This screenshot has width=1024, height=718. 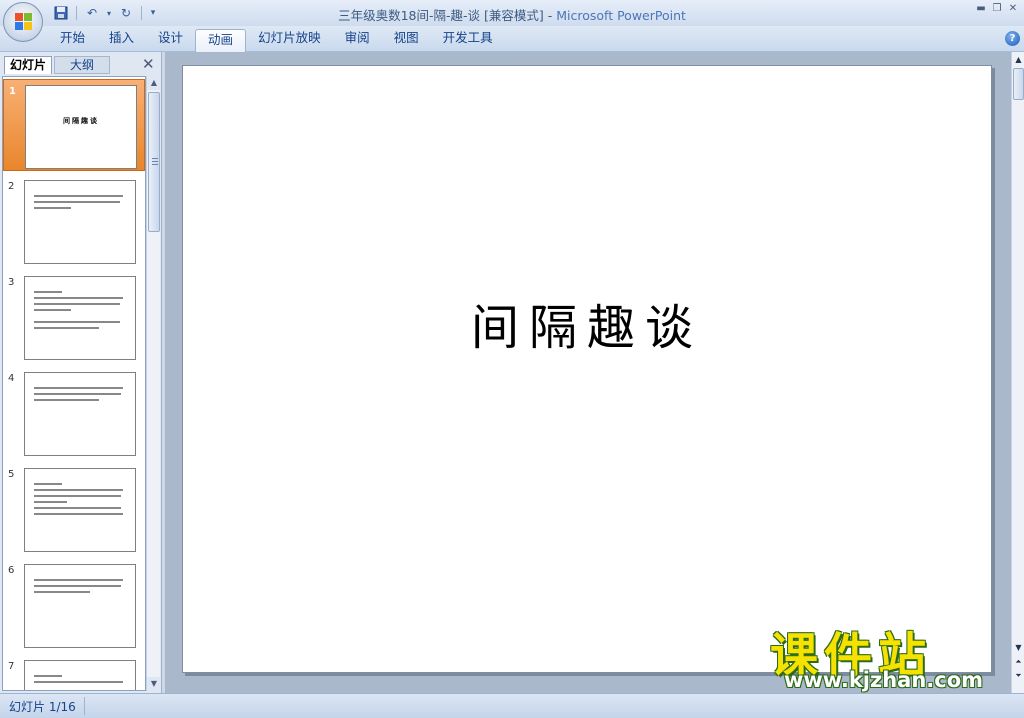 I want to click on slide-number: 6, so click(x=11, y=570).